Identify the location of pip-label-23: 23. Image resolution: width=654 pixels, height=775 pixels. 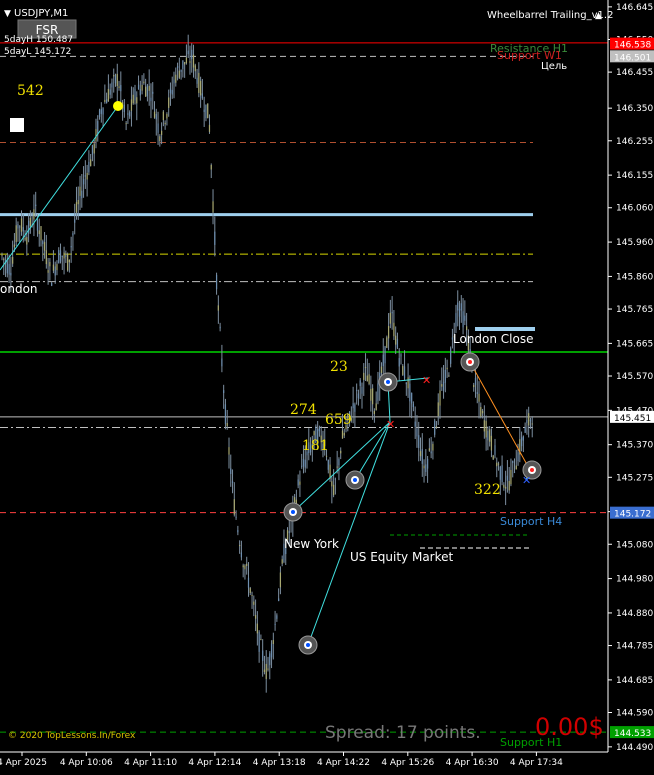
(339, 367).